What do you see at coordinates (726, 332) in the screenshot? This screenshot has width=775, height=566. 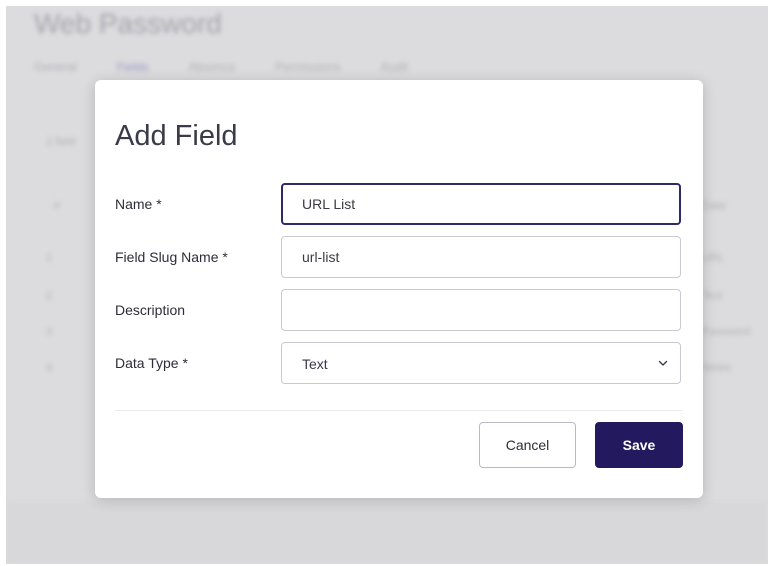 I see `background-cell: Password` at bounding box center [726, 332].